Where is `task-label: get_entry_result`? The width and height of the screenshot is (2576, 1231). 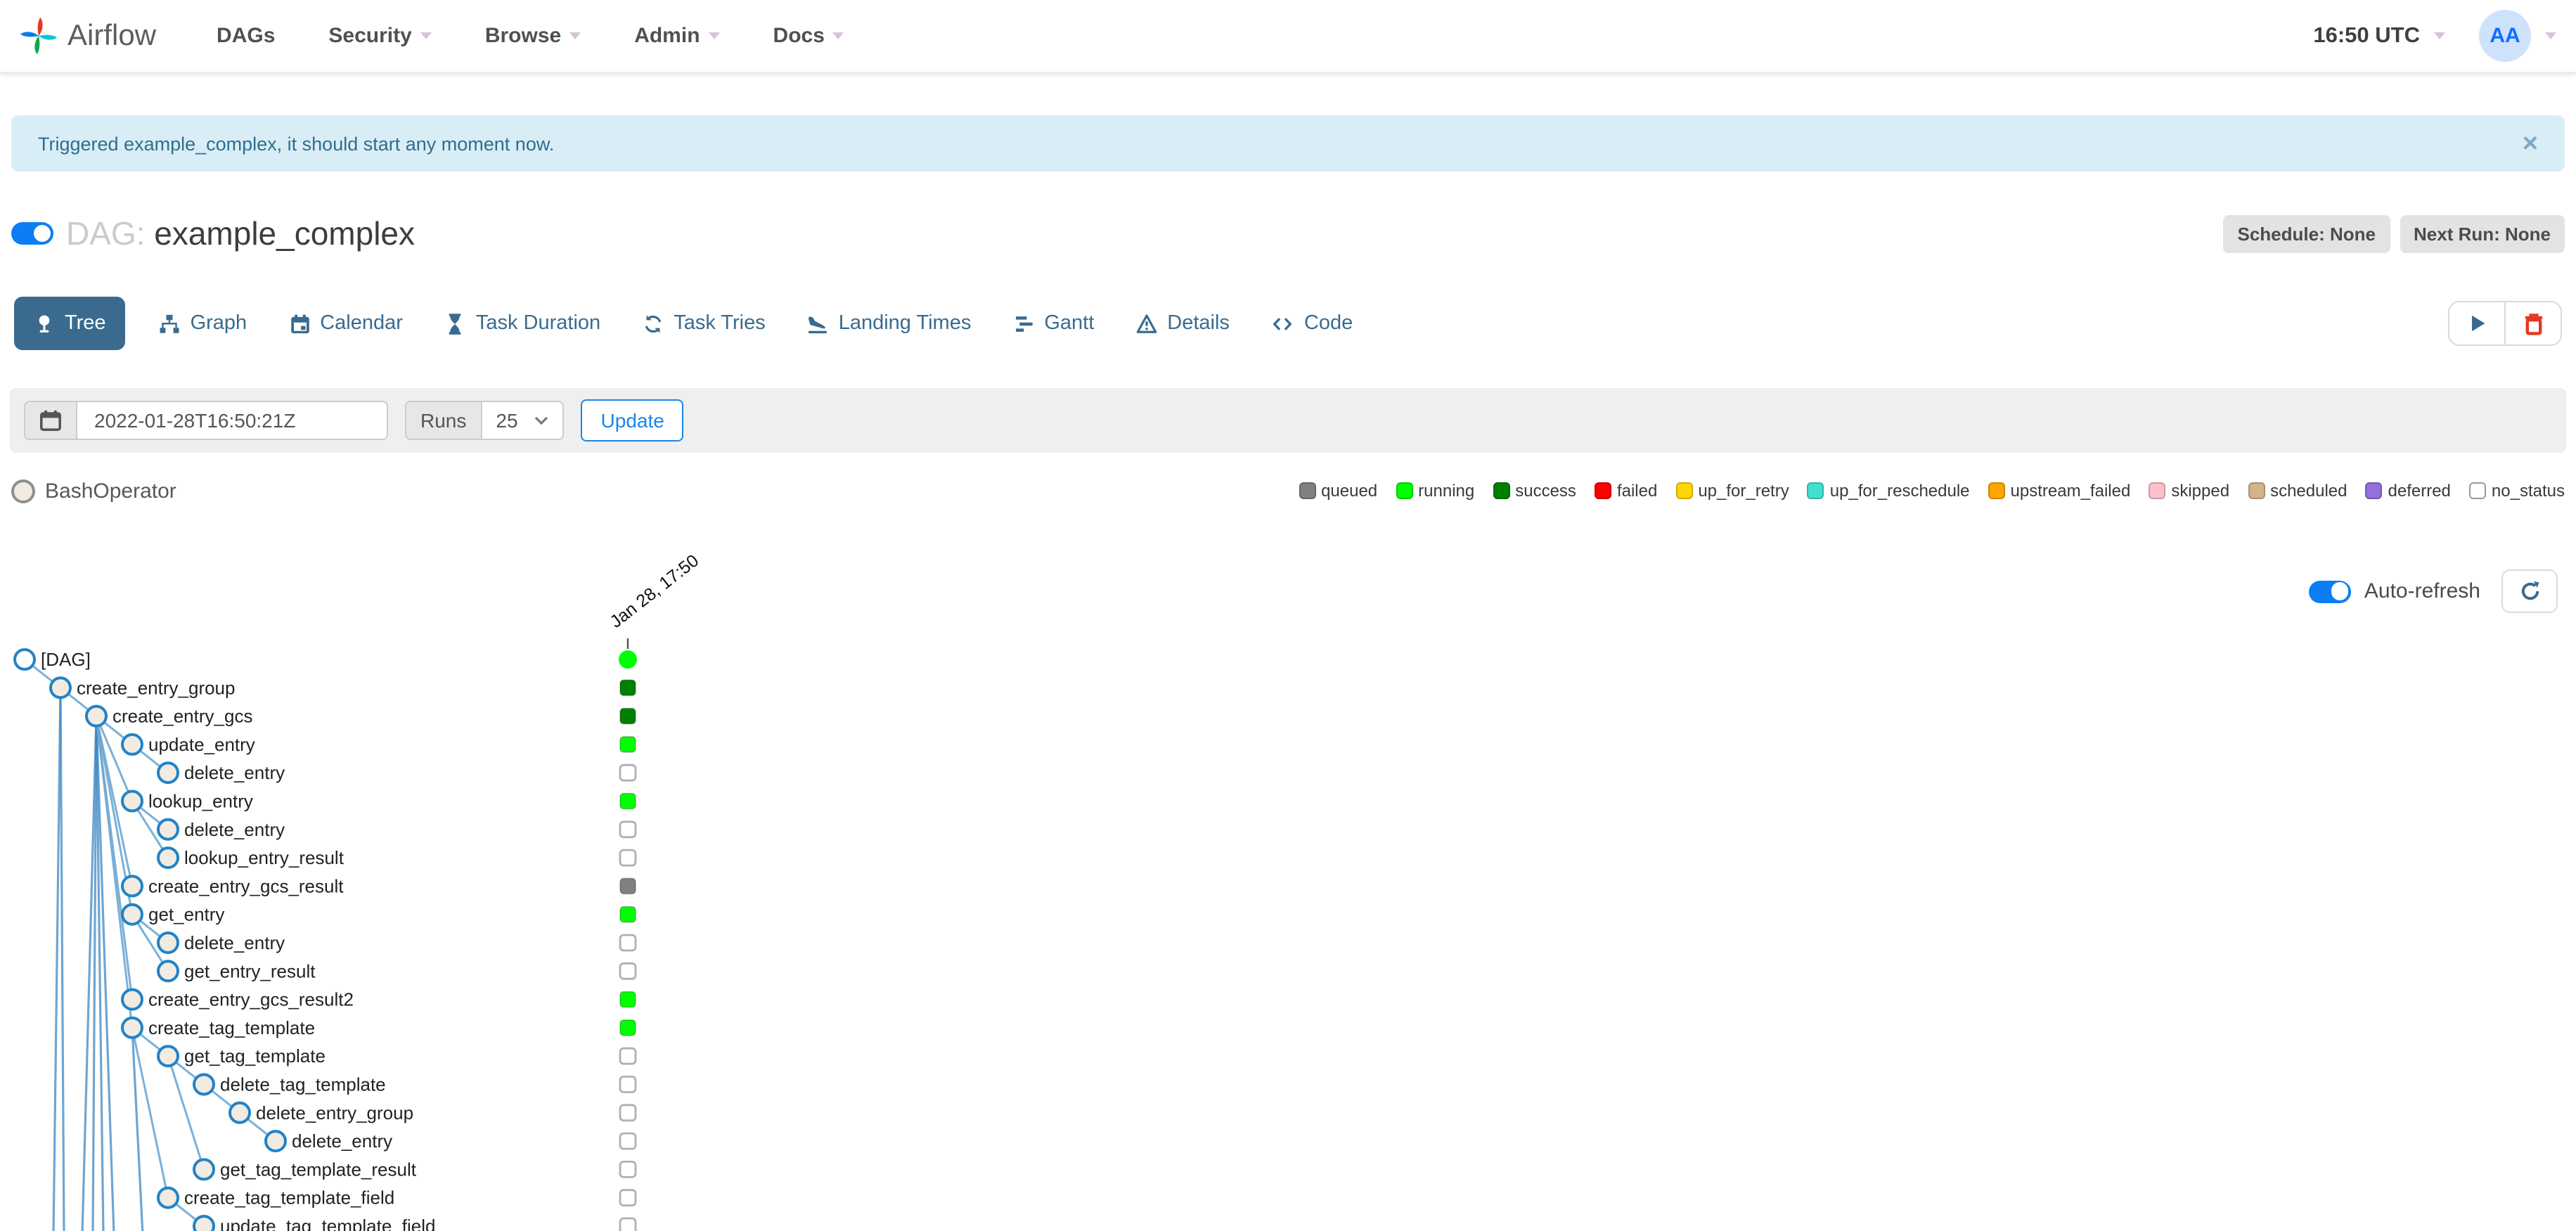 task-label: get_entry_result is located at coordinates (250, 970).